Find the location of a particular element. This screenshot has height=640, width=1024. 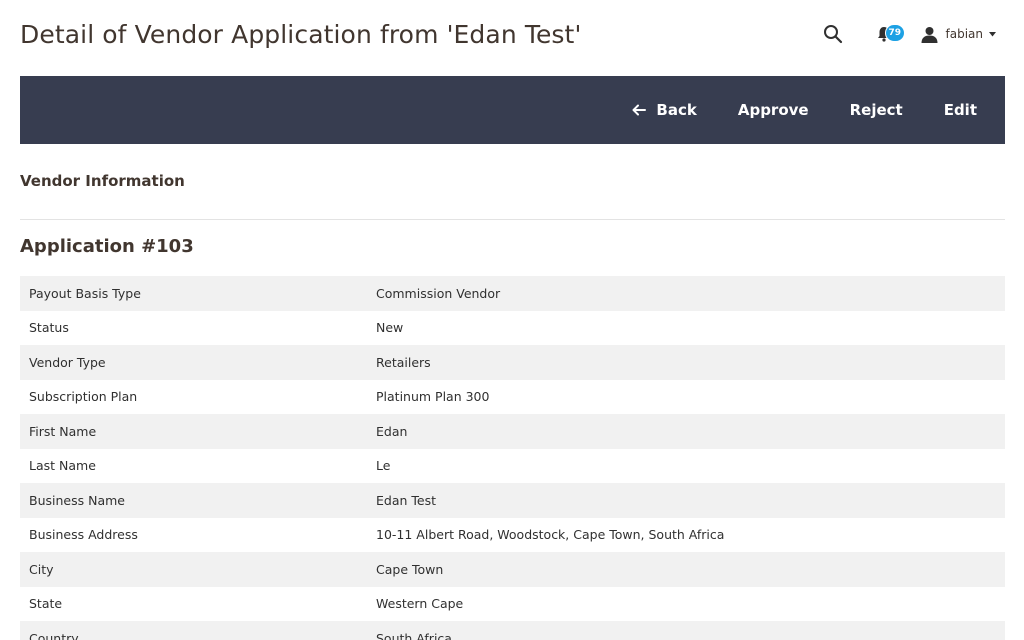

search-button is located at coordinates (833, 34).